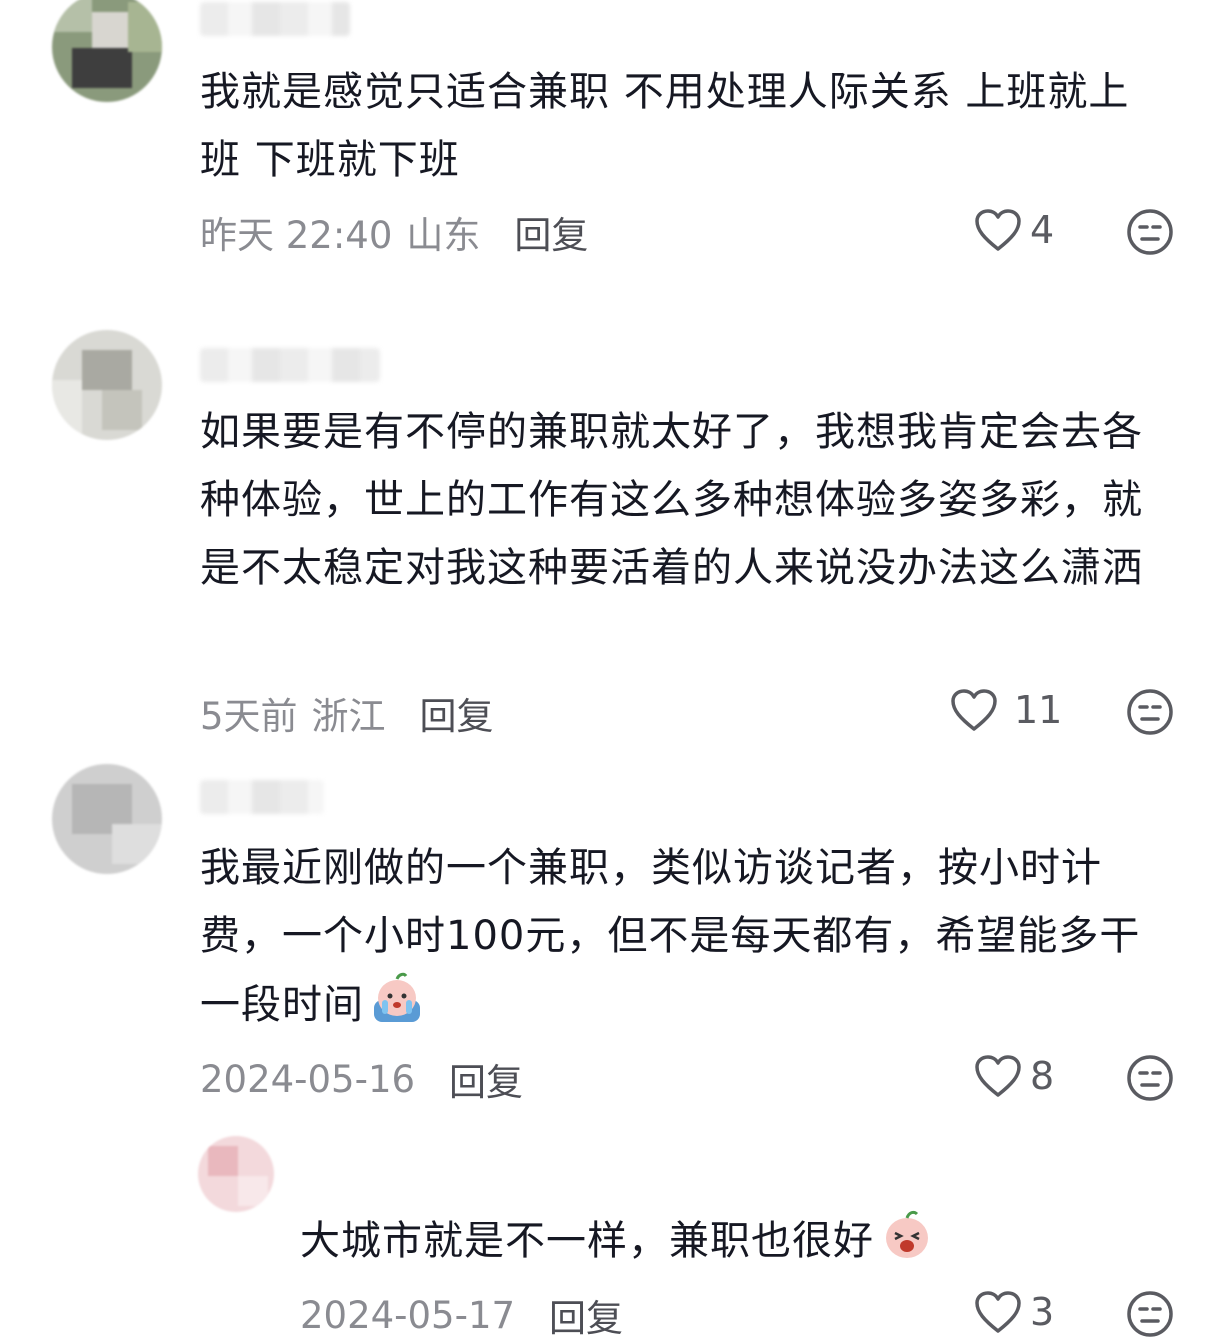 This screenshot has height=1342, width=1224. I want to click on like-count: 11, so click(1038, 710).